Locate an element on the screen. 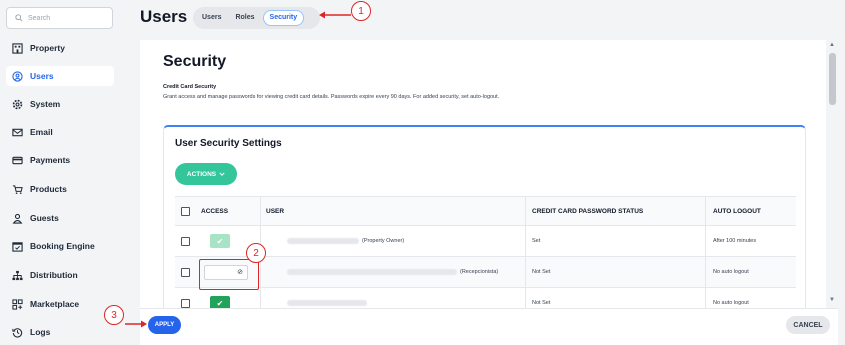 This screenshot has width=845, height=345. annotation-callout-3: 3 is located at coordinates (114, 315).